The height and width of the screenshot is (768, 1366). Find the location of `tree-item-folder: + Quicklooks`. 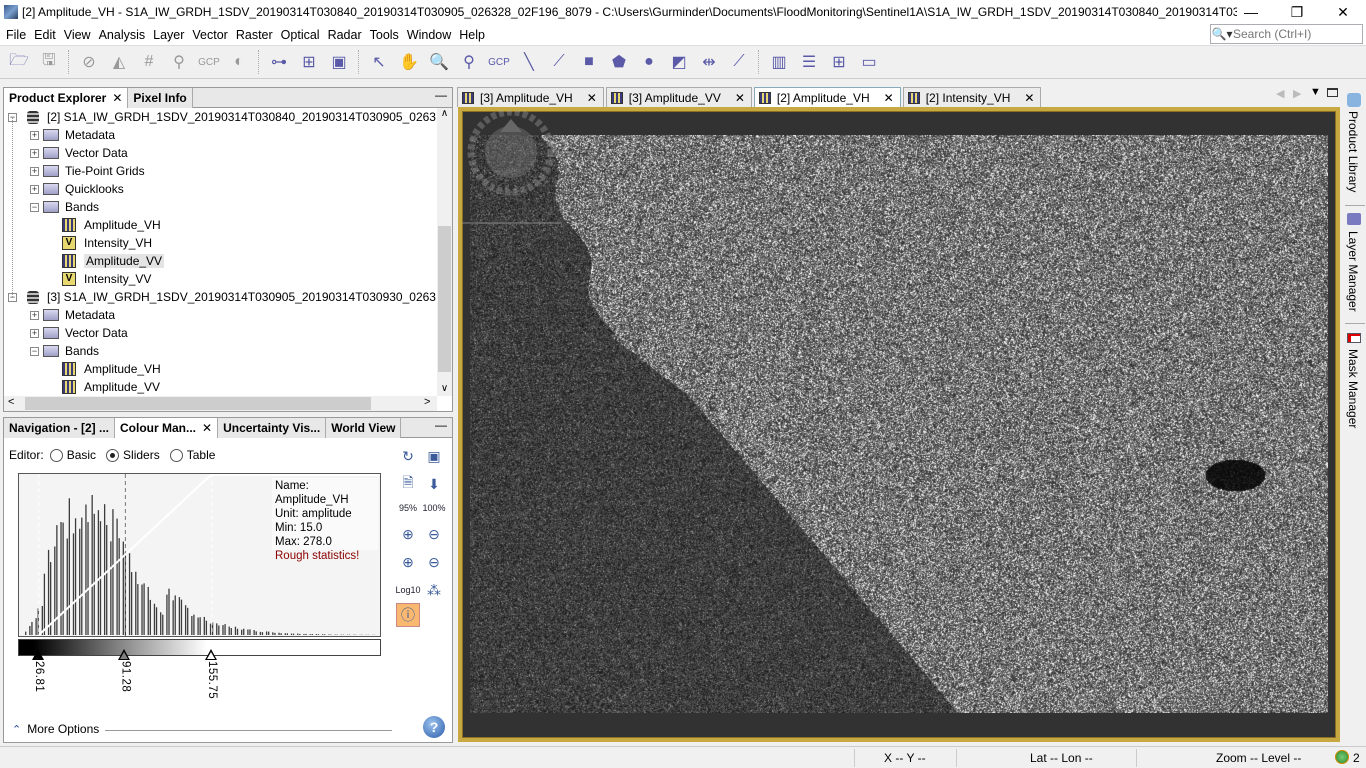

tree-item-folder: + Quicklooks is located at coordinates (77, 189).